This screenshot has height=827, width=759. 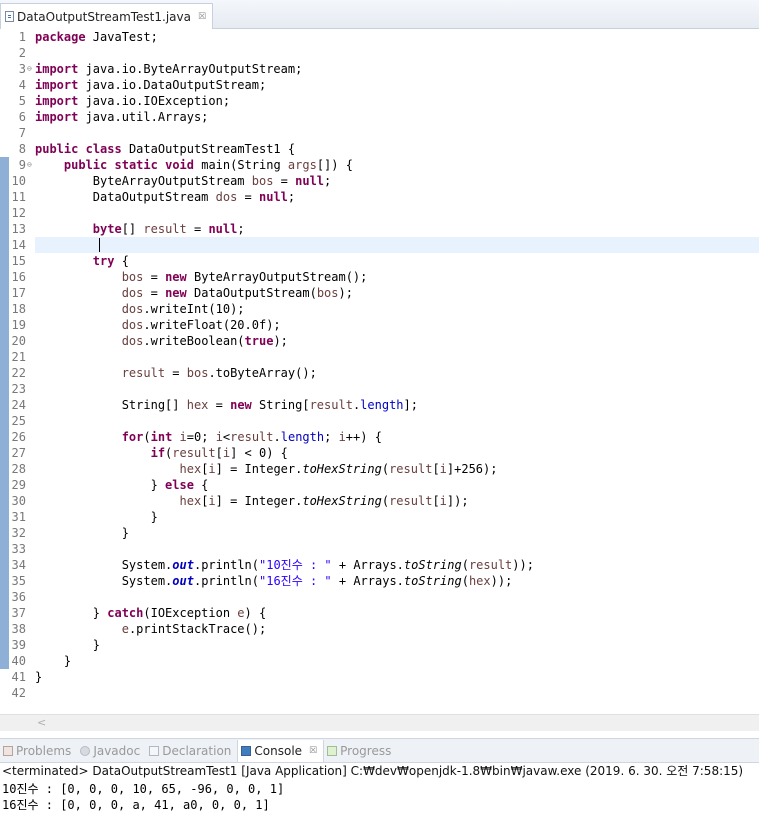 I want to click on line-number: 36, so click(x=18, y=597).